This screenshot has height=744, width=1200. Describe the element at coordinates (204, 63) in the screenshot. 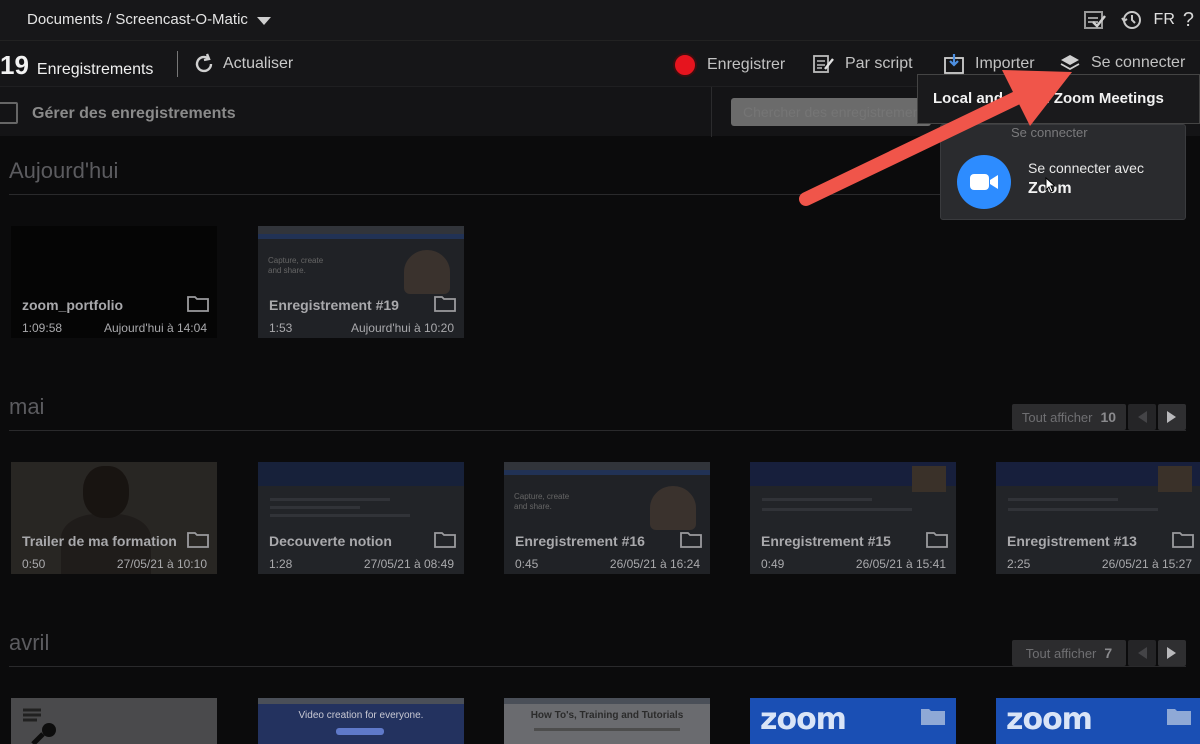

I see `refresh-icon` at that location.